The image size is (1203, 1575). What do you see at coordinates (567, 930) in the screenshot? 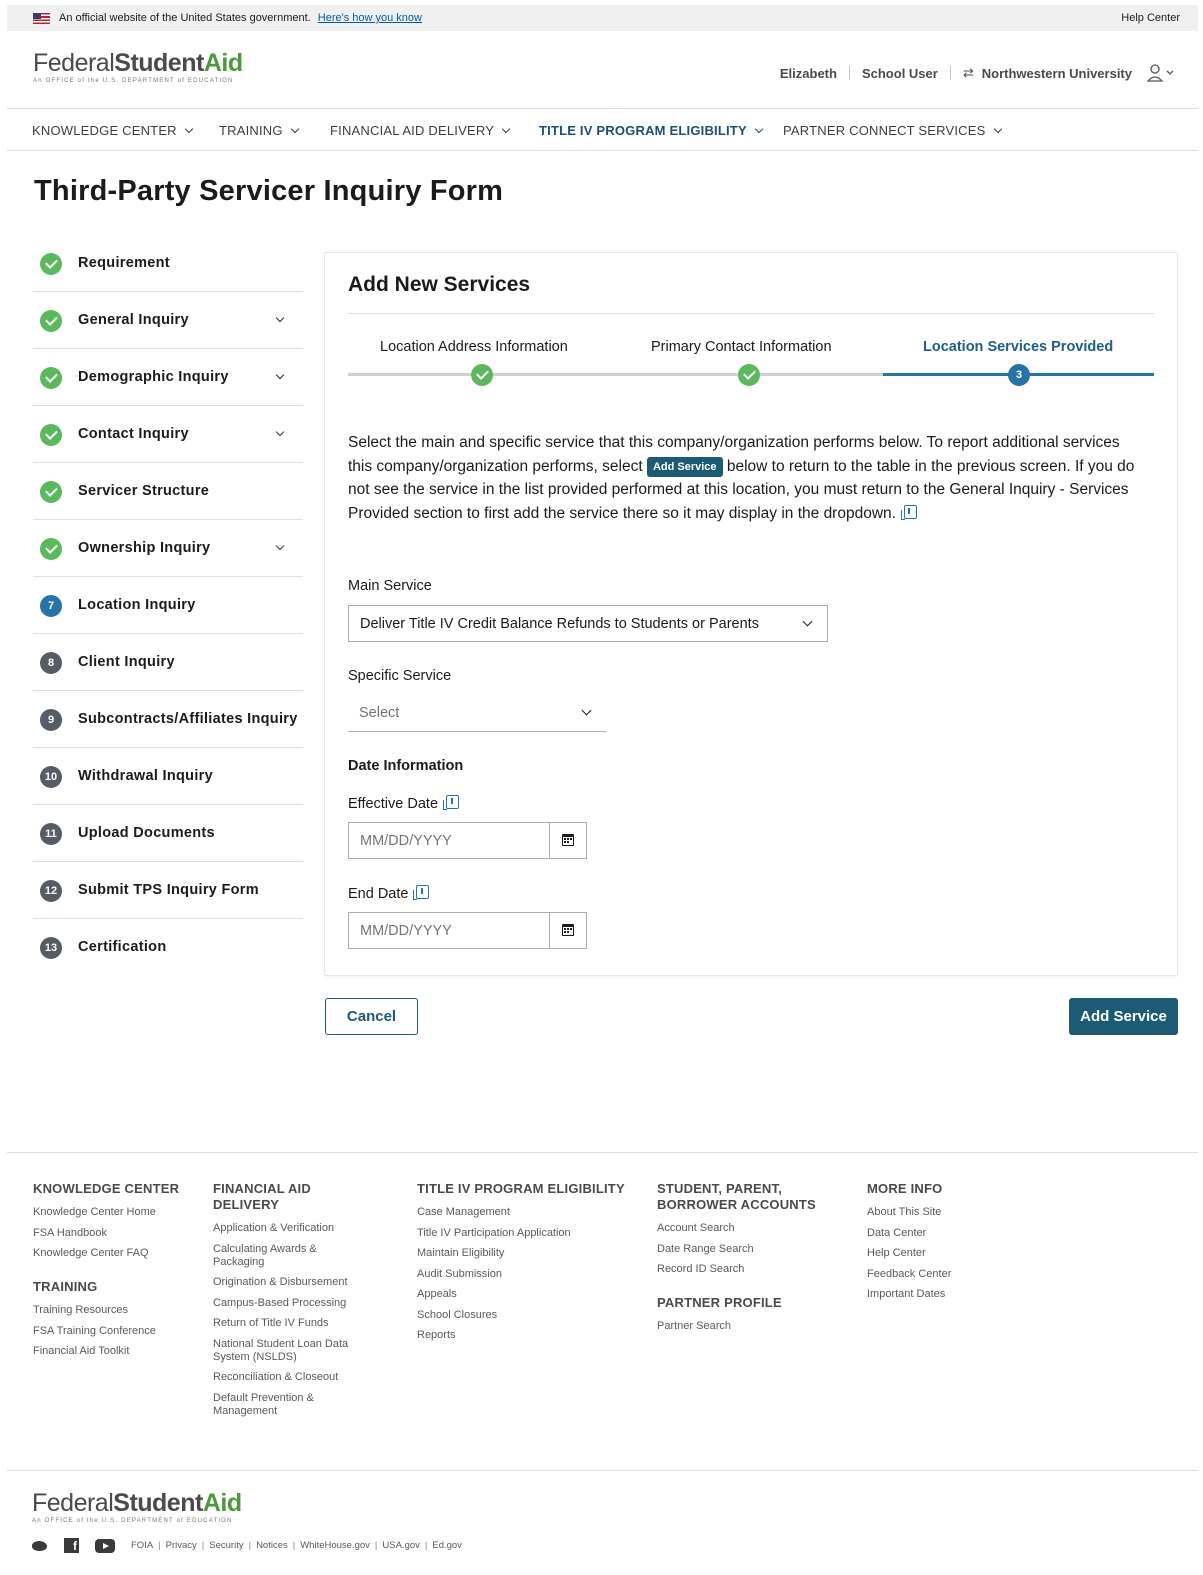
I see `end-date-calendar-button` at bounding box center [567, 930].